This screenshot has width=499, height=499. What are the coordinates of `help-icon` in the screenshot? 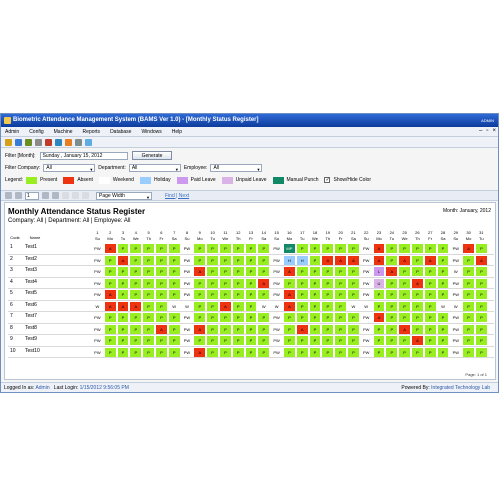 It's located at (88, 142).